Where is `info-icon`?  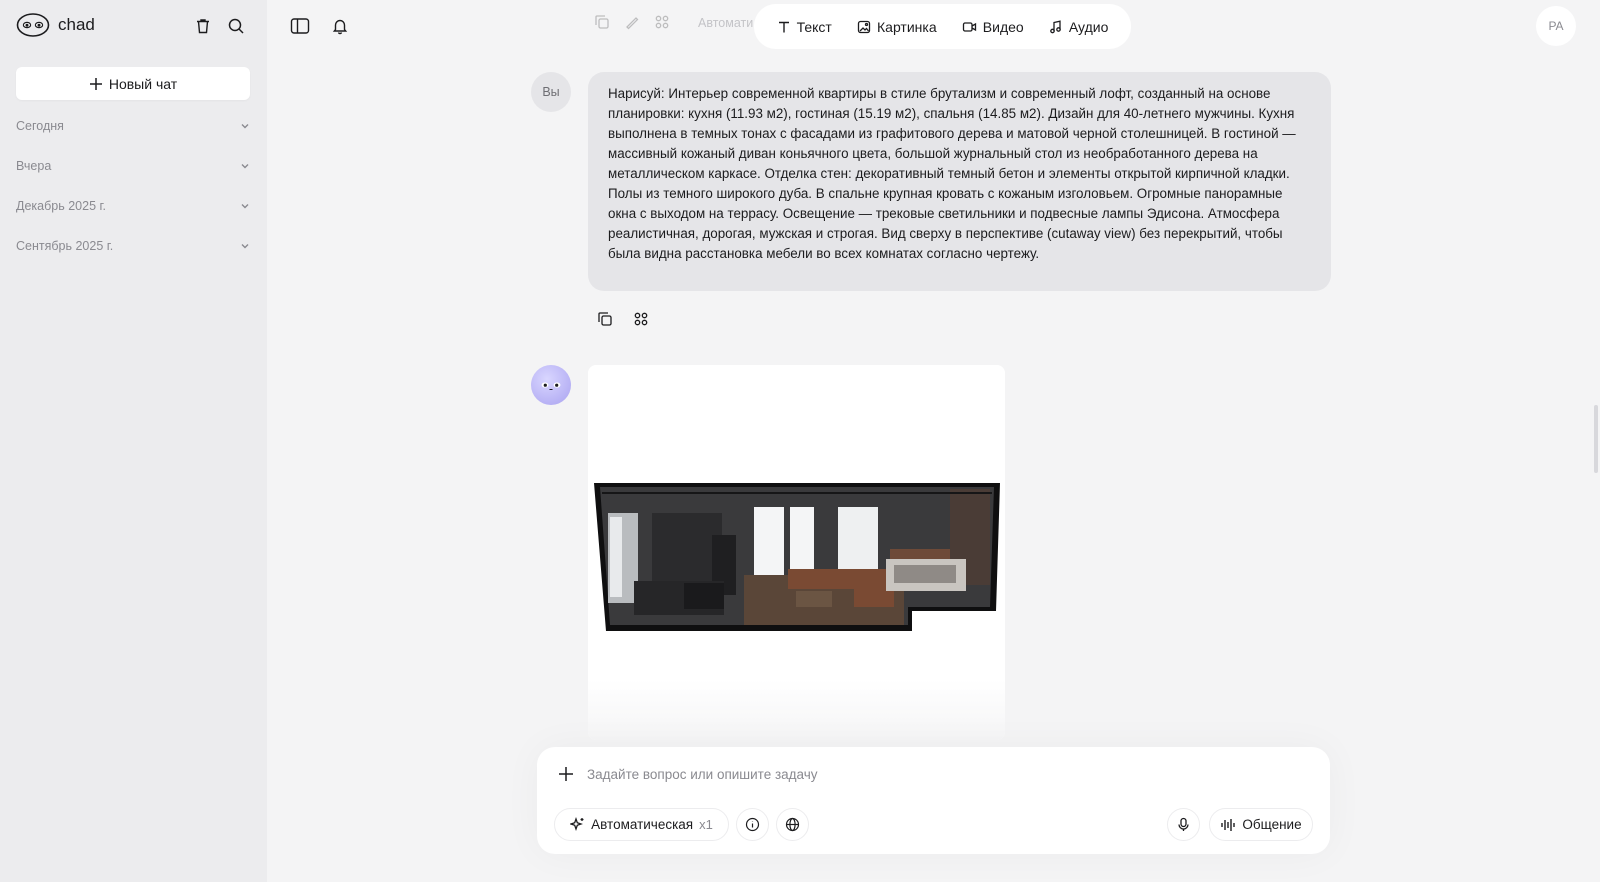
info-icon is located at coordinates (752, 824).